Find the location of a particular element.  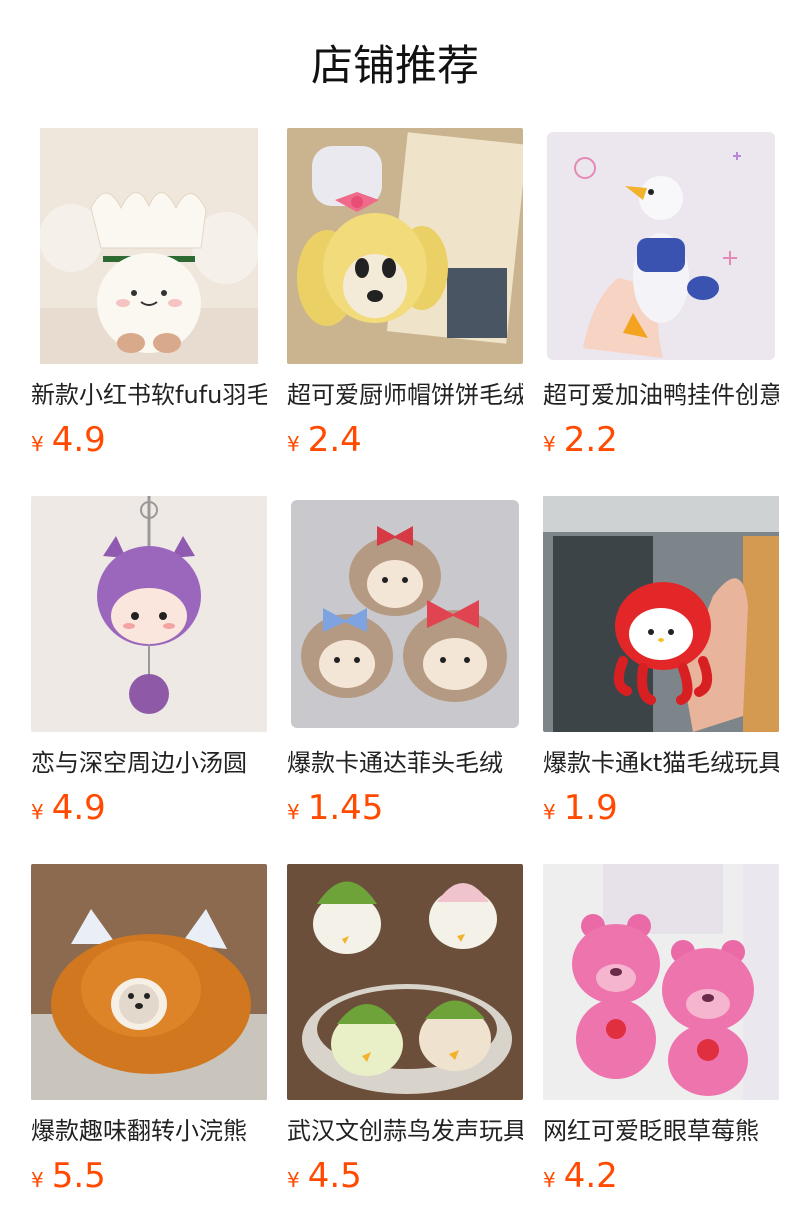

product-card: 超可爱加油鸭挂件创意 ¥2.2 is located at coordinates (661, 312).